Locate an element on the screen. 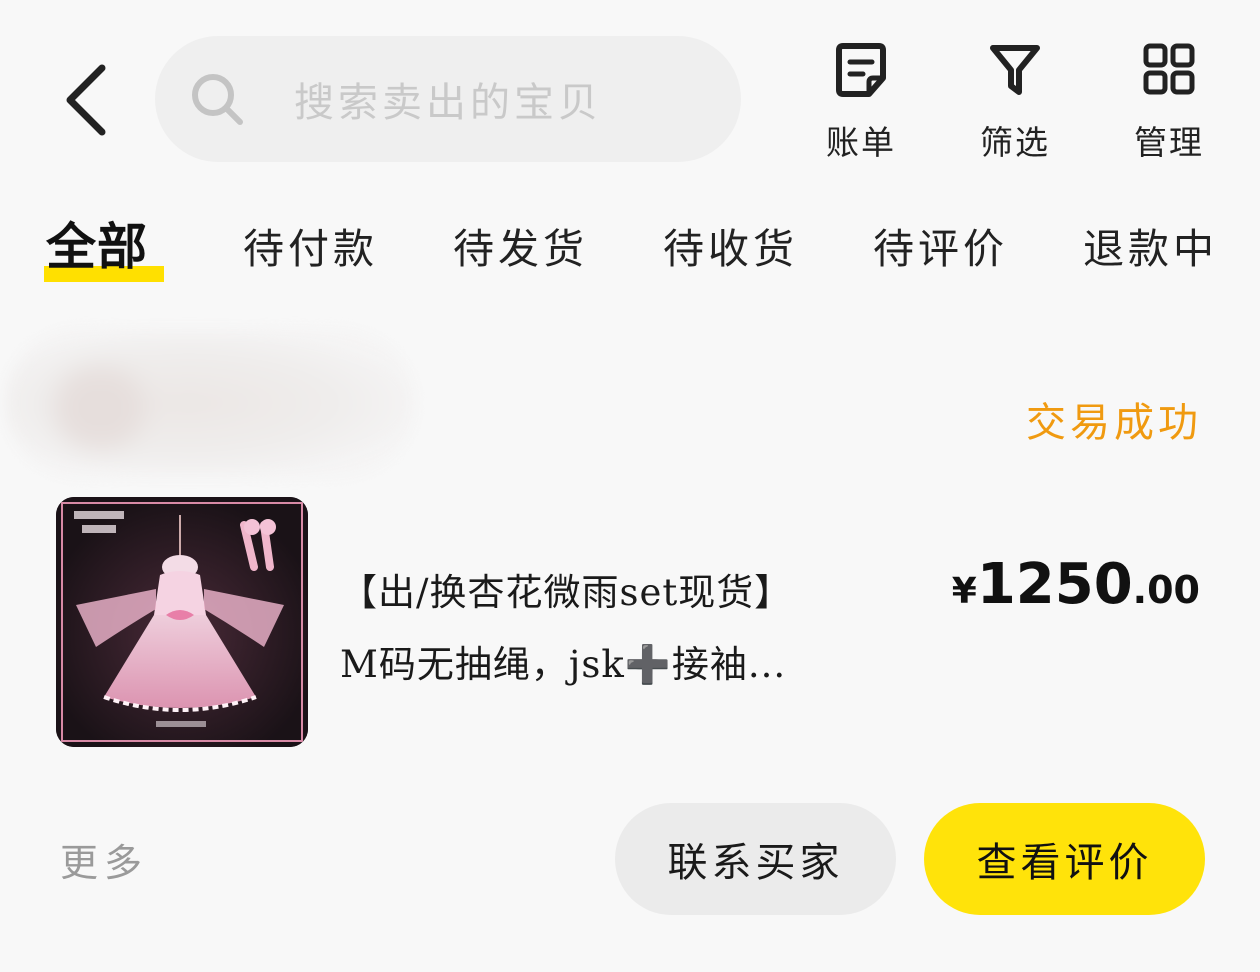  manage-label: 管理 is located at coordinates (1169, 142).